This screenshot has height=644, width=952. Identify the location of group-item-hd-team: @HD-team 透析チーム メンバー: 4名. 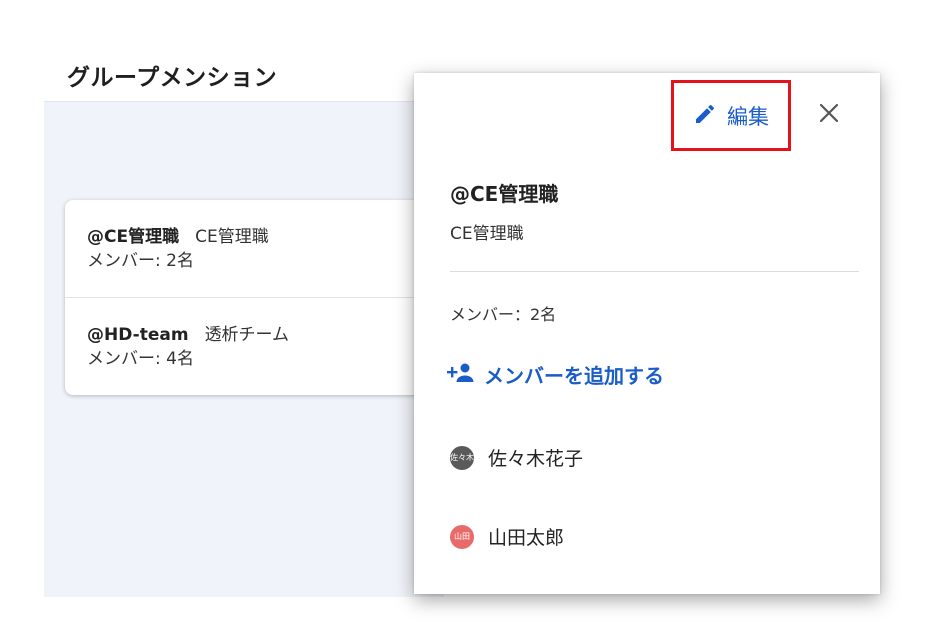
(255, 345).